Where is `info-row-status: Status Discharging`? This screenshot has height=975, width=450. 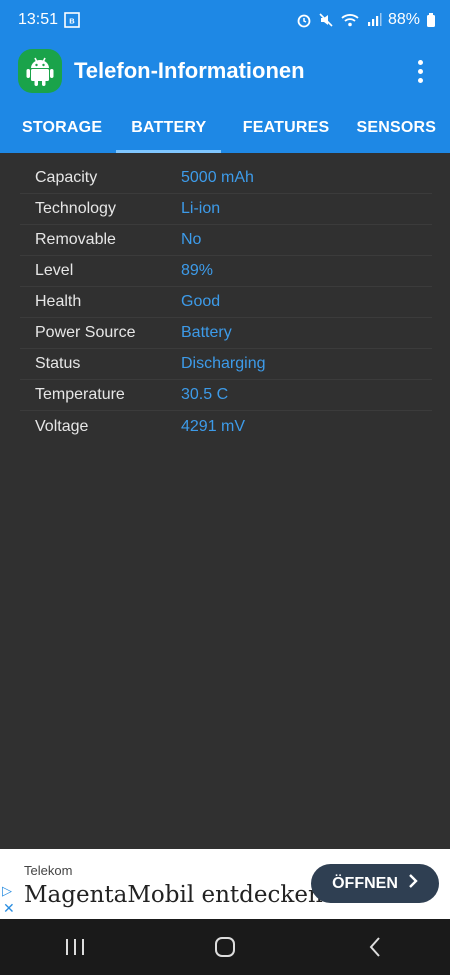 info-row-status: Status Discharging is located at coordinates (226, 364).